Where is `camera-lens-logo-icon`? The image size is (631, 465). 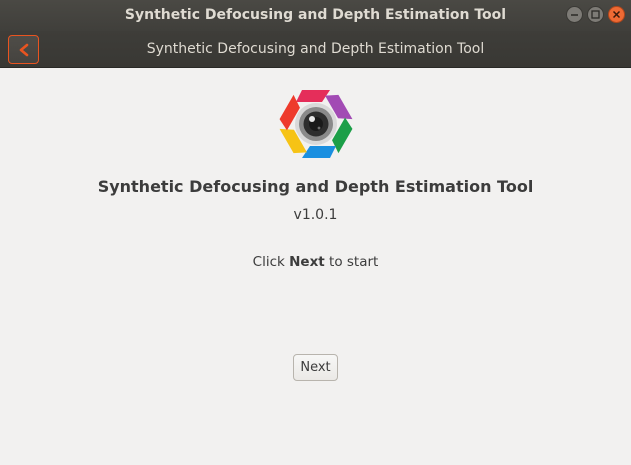
camera-lens-logo-icon is located at coordinates (316, 124).